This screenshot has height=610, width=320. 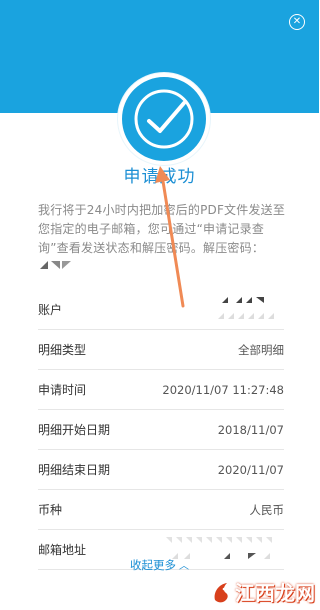 I want to click on row-detail-type: 明细类型 全部明细, so click(x=161, y=350).